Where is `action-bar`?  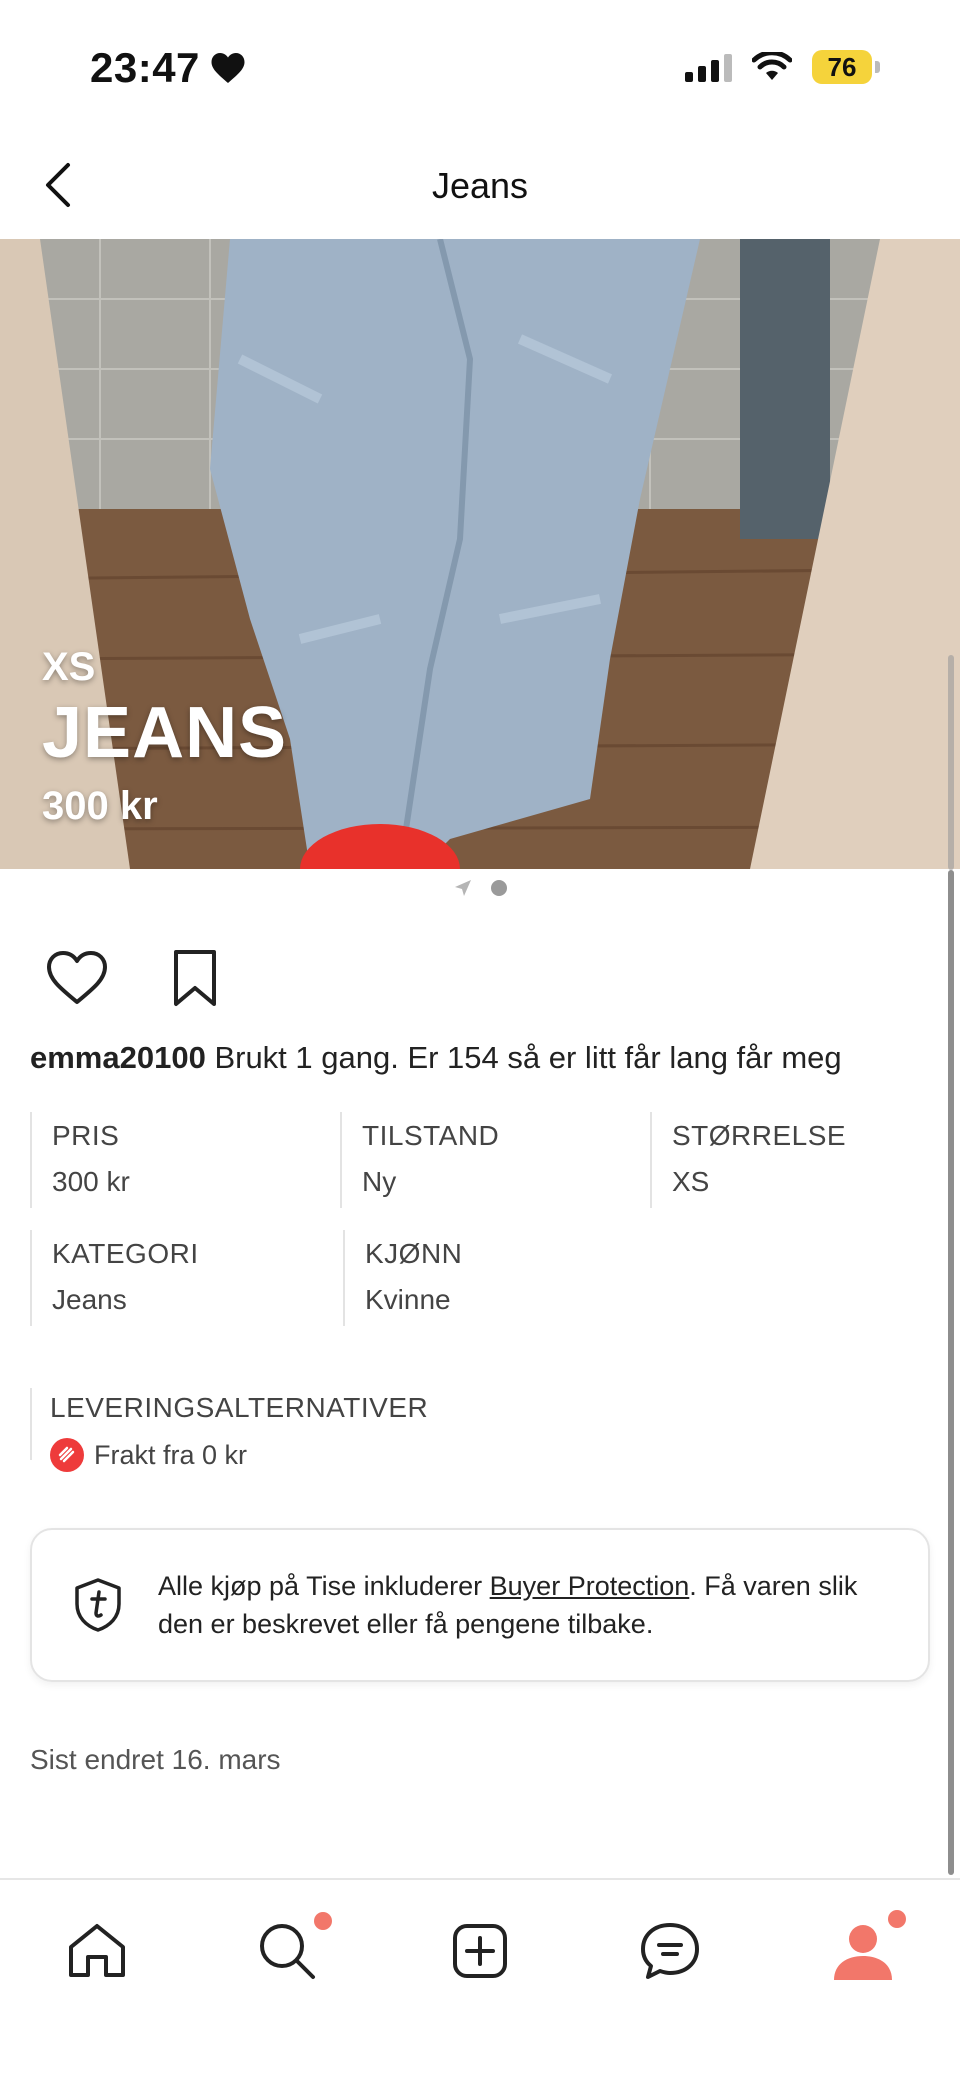
action-bar is located at coordinates (136, 978).